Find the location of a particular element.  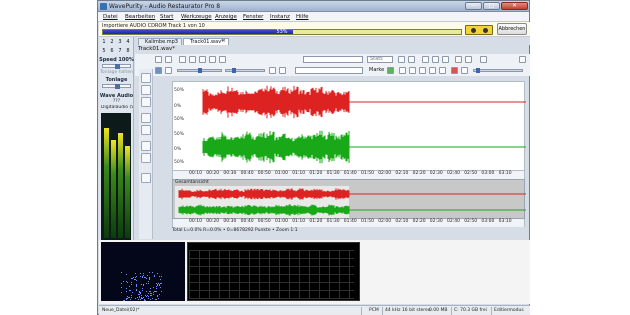

timeline-tick: 01:50 is located at coordinates (367, 173).